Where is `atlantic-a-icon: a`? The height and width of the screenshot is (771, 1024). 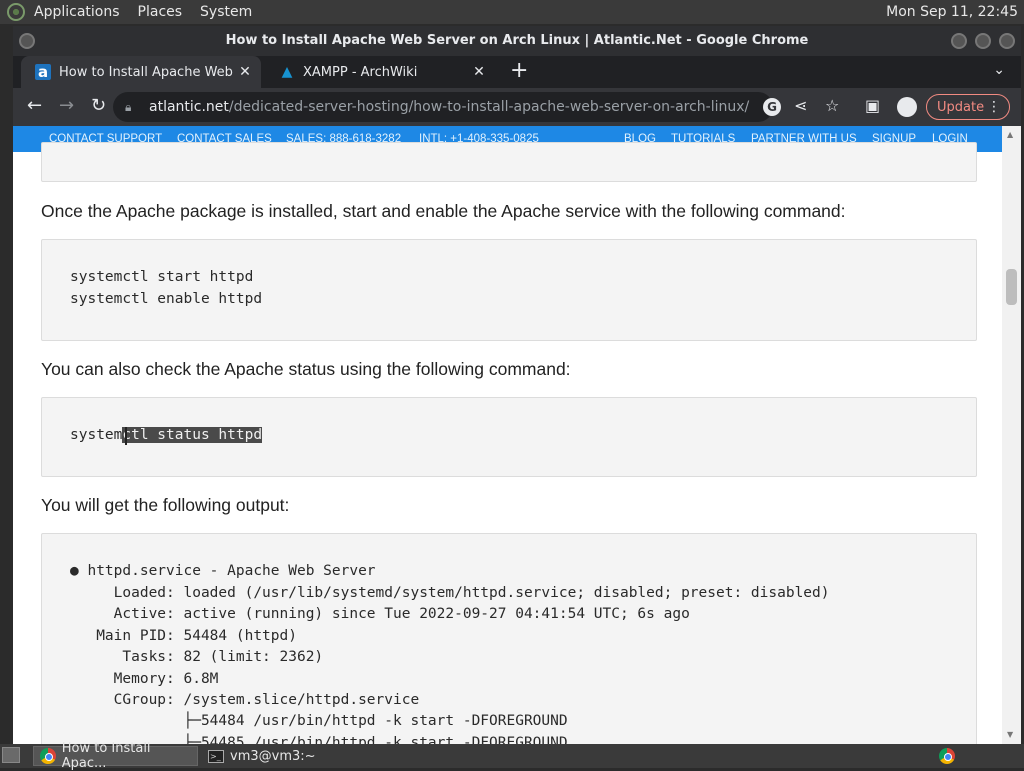 atlantic-a-icon: a is located at coordinates (43, 72).